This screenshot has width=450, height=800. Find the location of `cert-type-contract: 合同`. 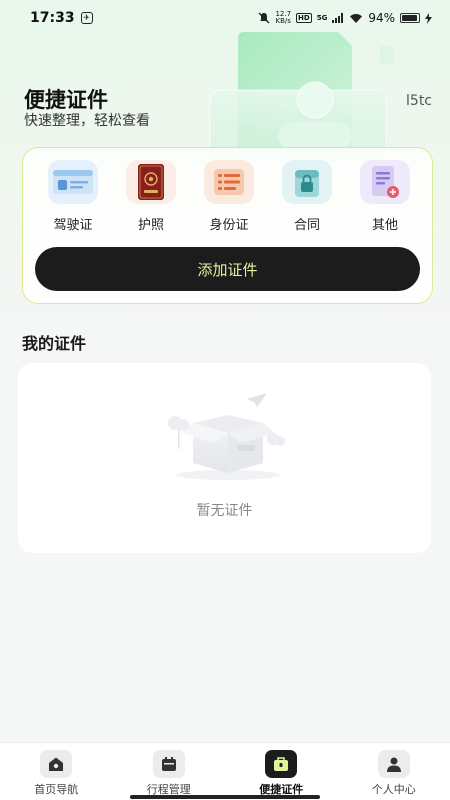

cert-type-contract: 合同 is located at coordinates (307, 196).